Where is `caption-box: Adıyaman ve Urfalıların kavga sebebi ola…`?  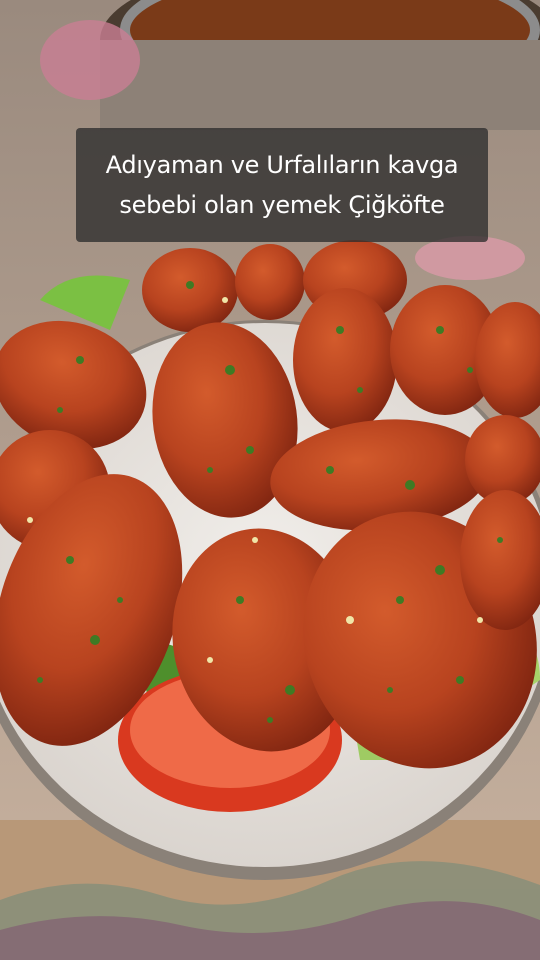 caption-box: Adıyaman ve Urfalıların kavga sebebi ola… is located at coordinates (282, 185).